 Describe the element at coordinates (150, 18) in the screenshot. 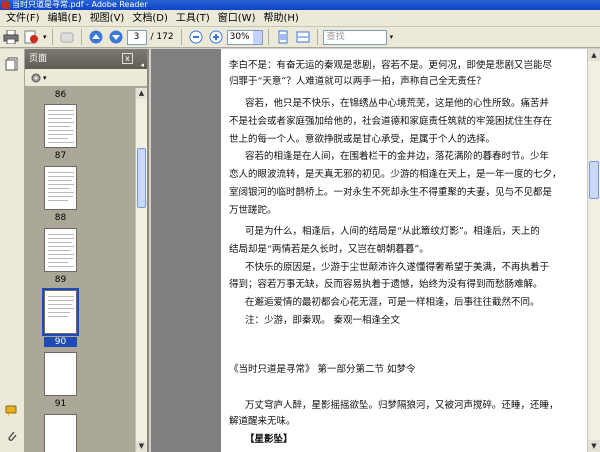

I see `menu-document: 文档(D)` at that location.